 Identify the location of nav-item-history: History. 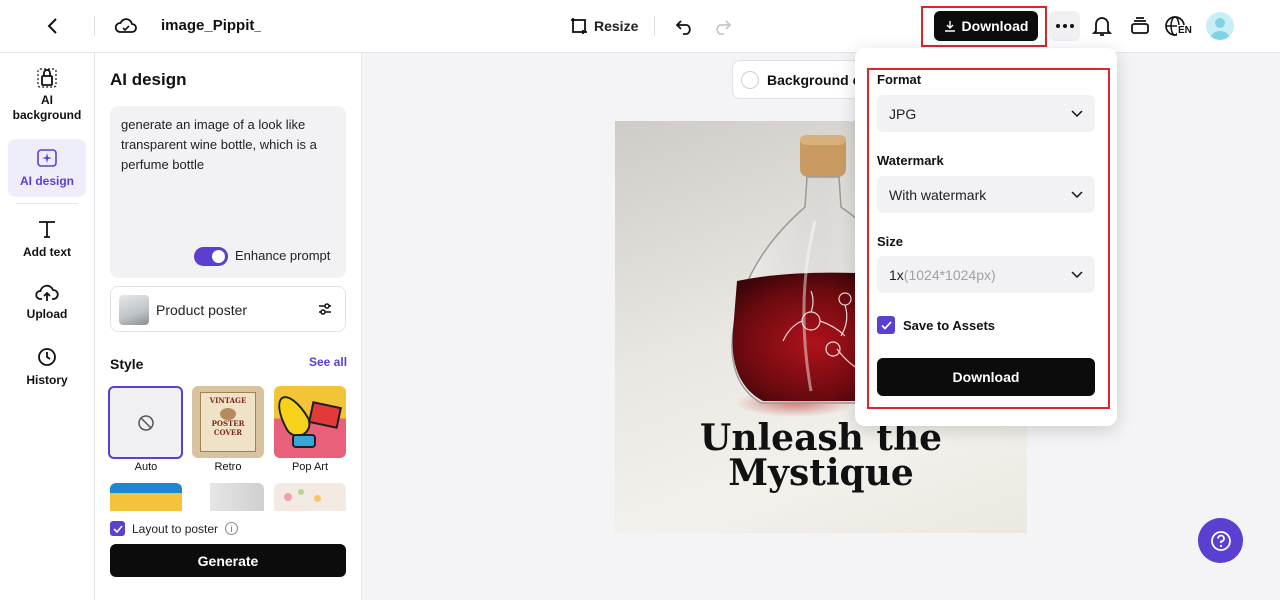
(47, 369).